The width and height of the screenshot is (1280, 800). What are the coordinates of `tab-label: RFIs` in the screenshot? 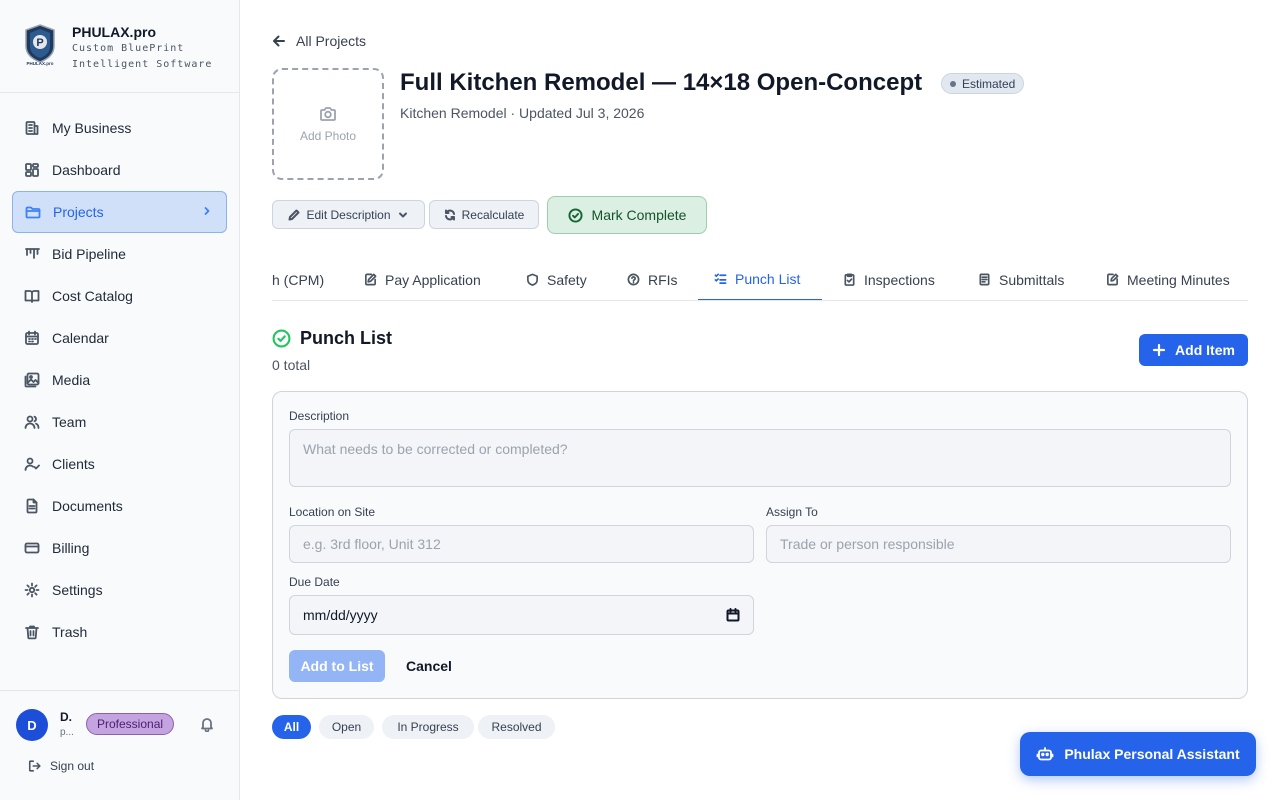 It's located at (663, 279).